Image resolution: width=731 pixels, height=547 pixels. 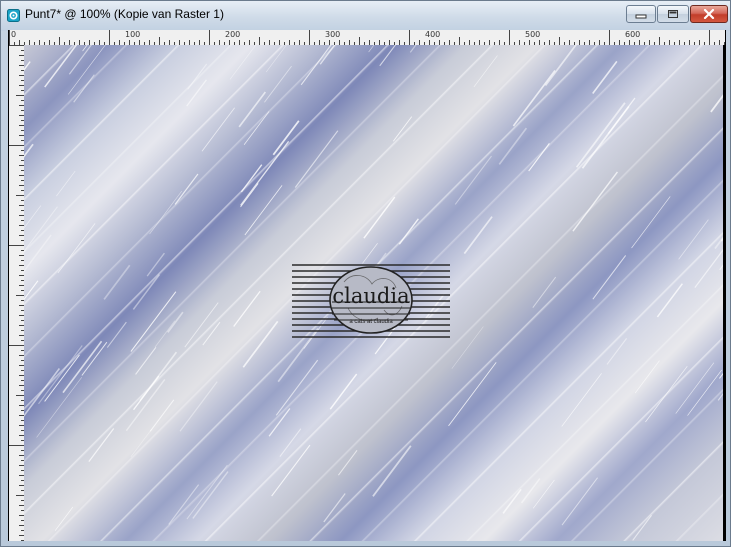 I want to click on vertical-ruler-ticks, so click(x=16, y=293).